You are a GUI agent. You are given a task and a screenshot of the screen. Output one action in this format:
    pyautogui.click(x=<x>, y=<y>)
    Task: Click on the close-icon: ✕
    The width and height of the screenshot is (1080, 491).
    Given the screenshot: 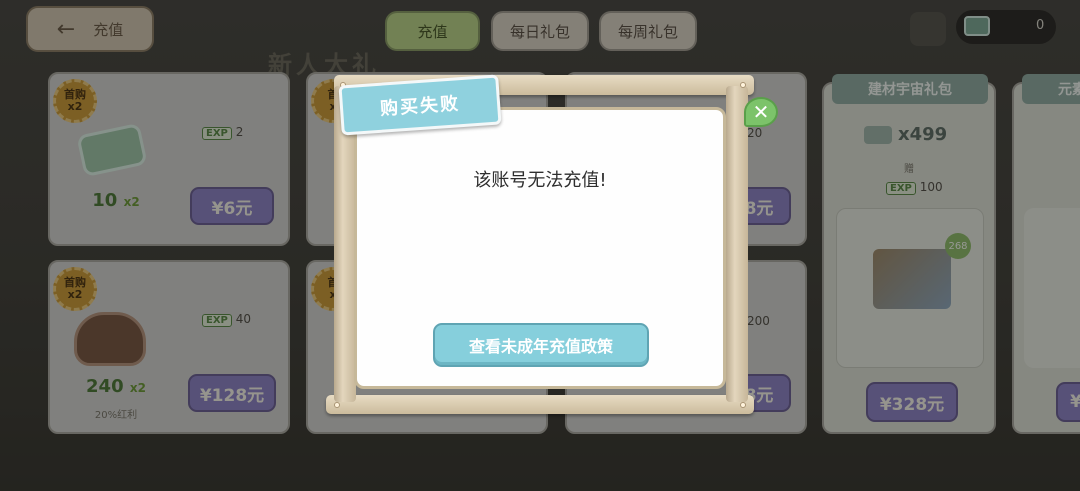 What is the action you would take?
    pyautogui.click(x=761, y=112)
    